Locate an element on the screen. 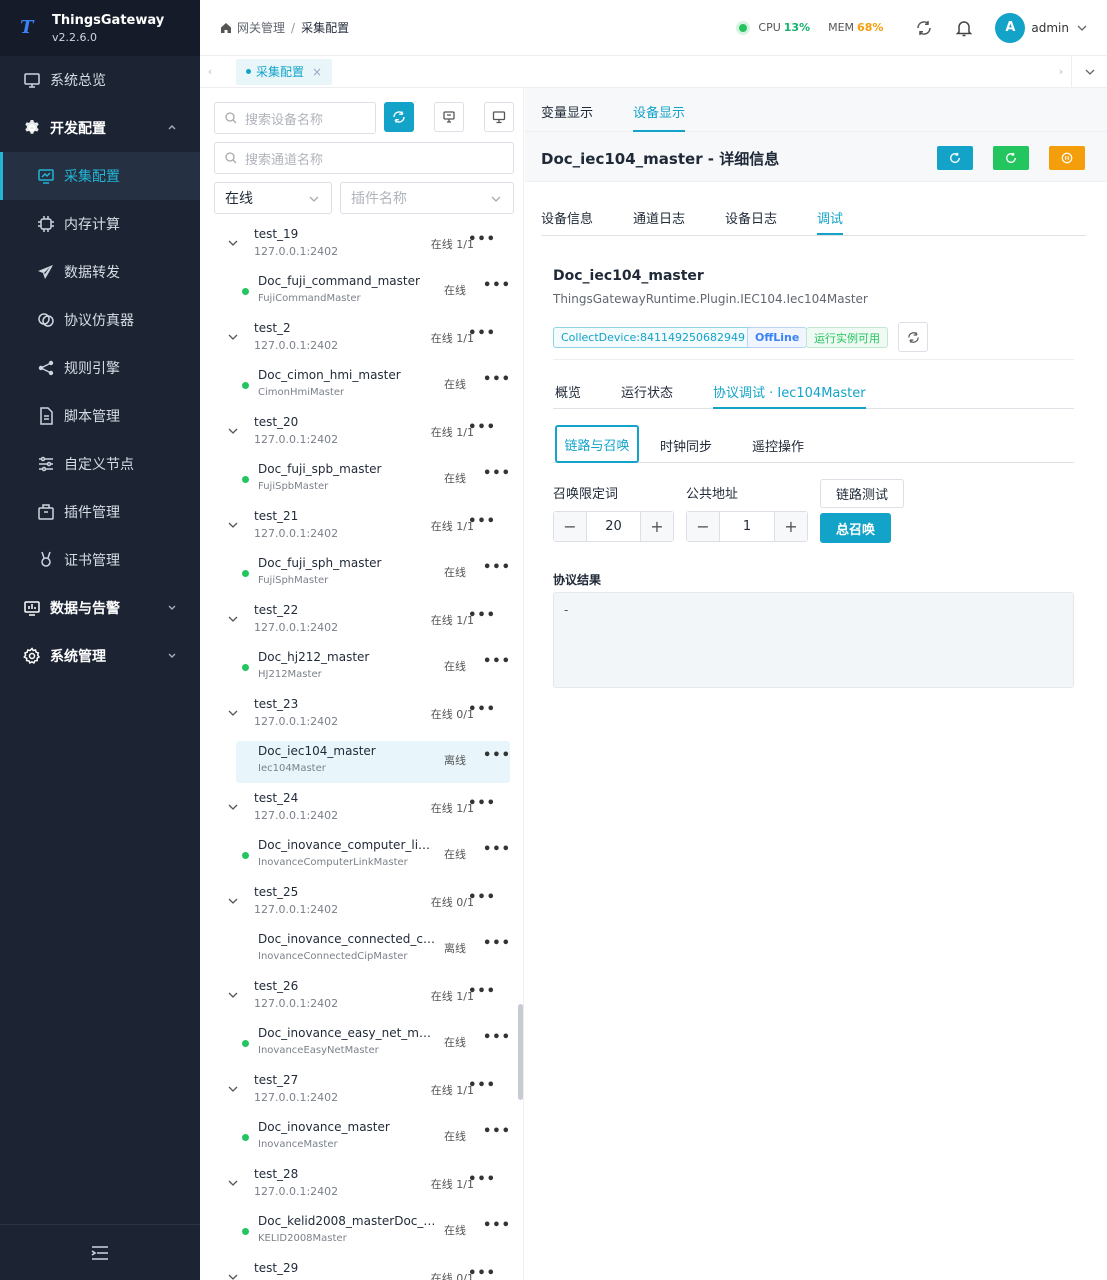 The image size is (1107, 1280). device-list-item: Doc_hj212_master HJ212Master 在线 ••• is located at coordinates (373, 668).